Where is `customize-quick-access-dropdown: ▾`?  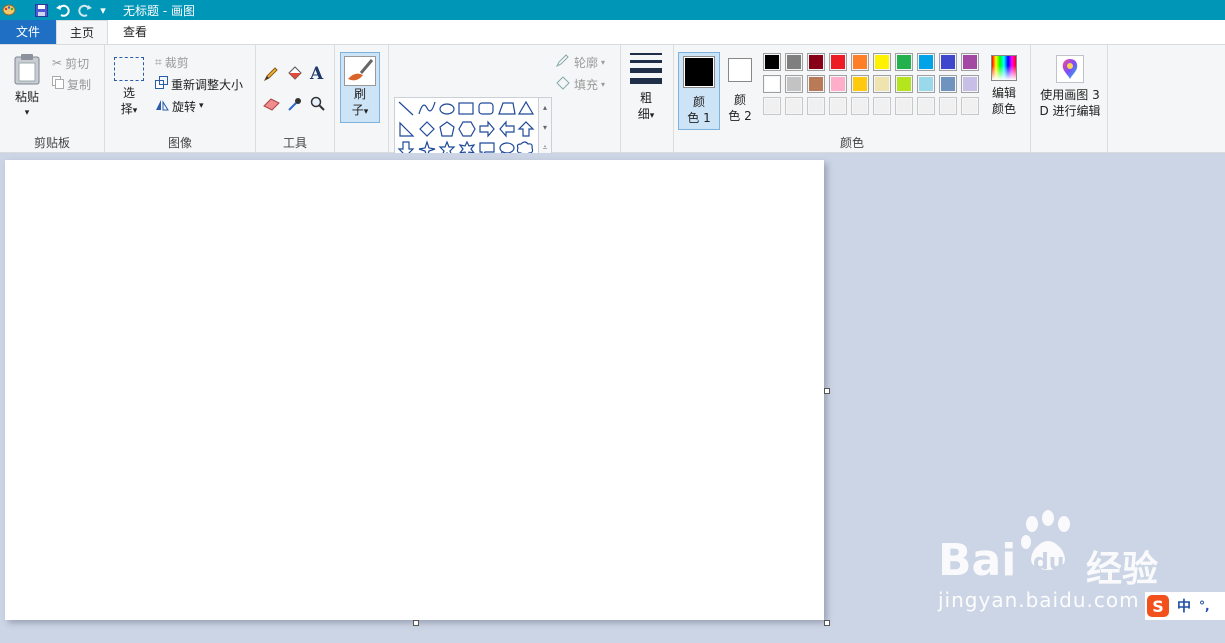
customize-quick-access-dropdown: ▾ is located at coordinates (103, 10).